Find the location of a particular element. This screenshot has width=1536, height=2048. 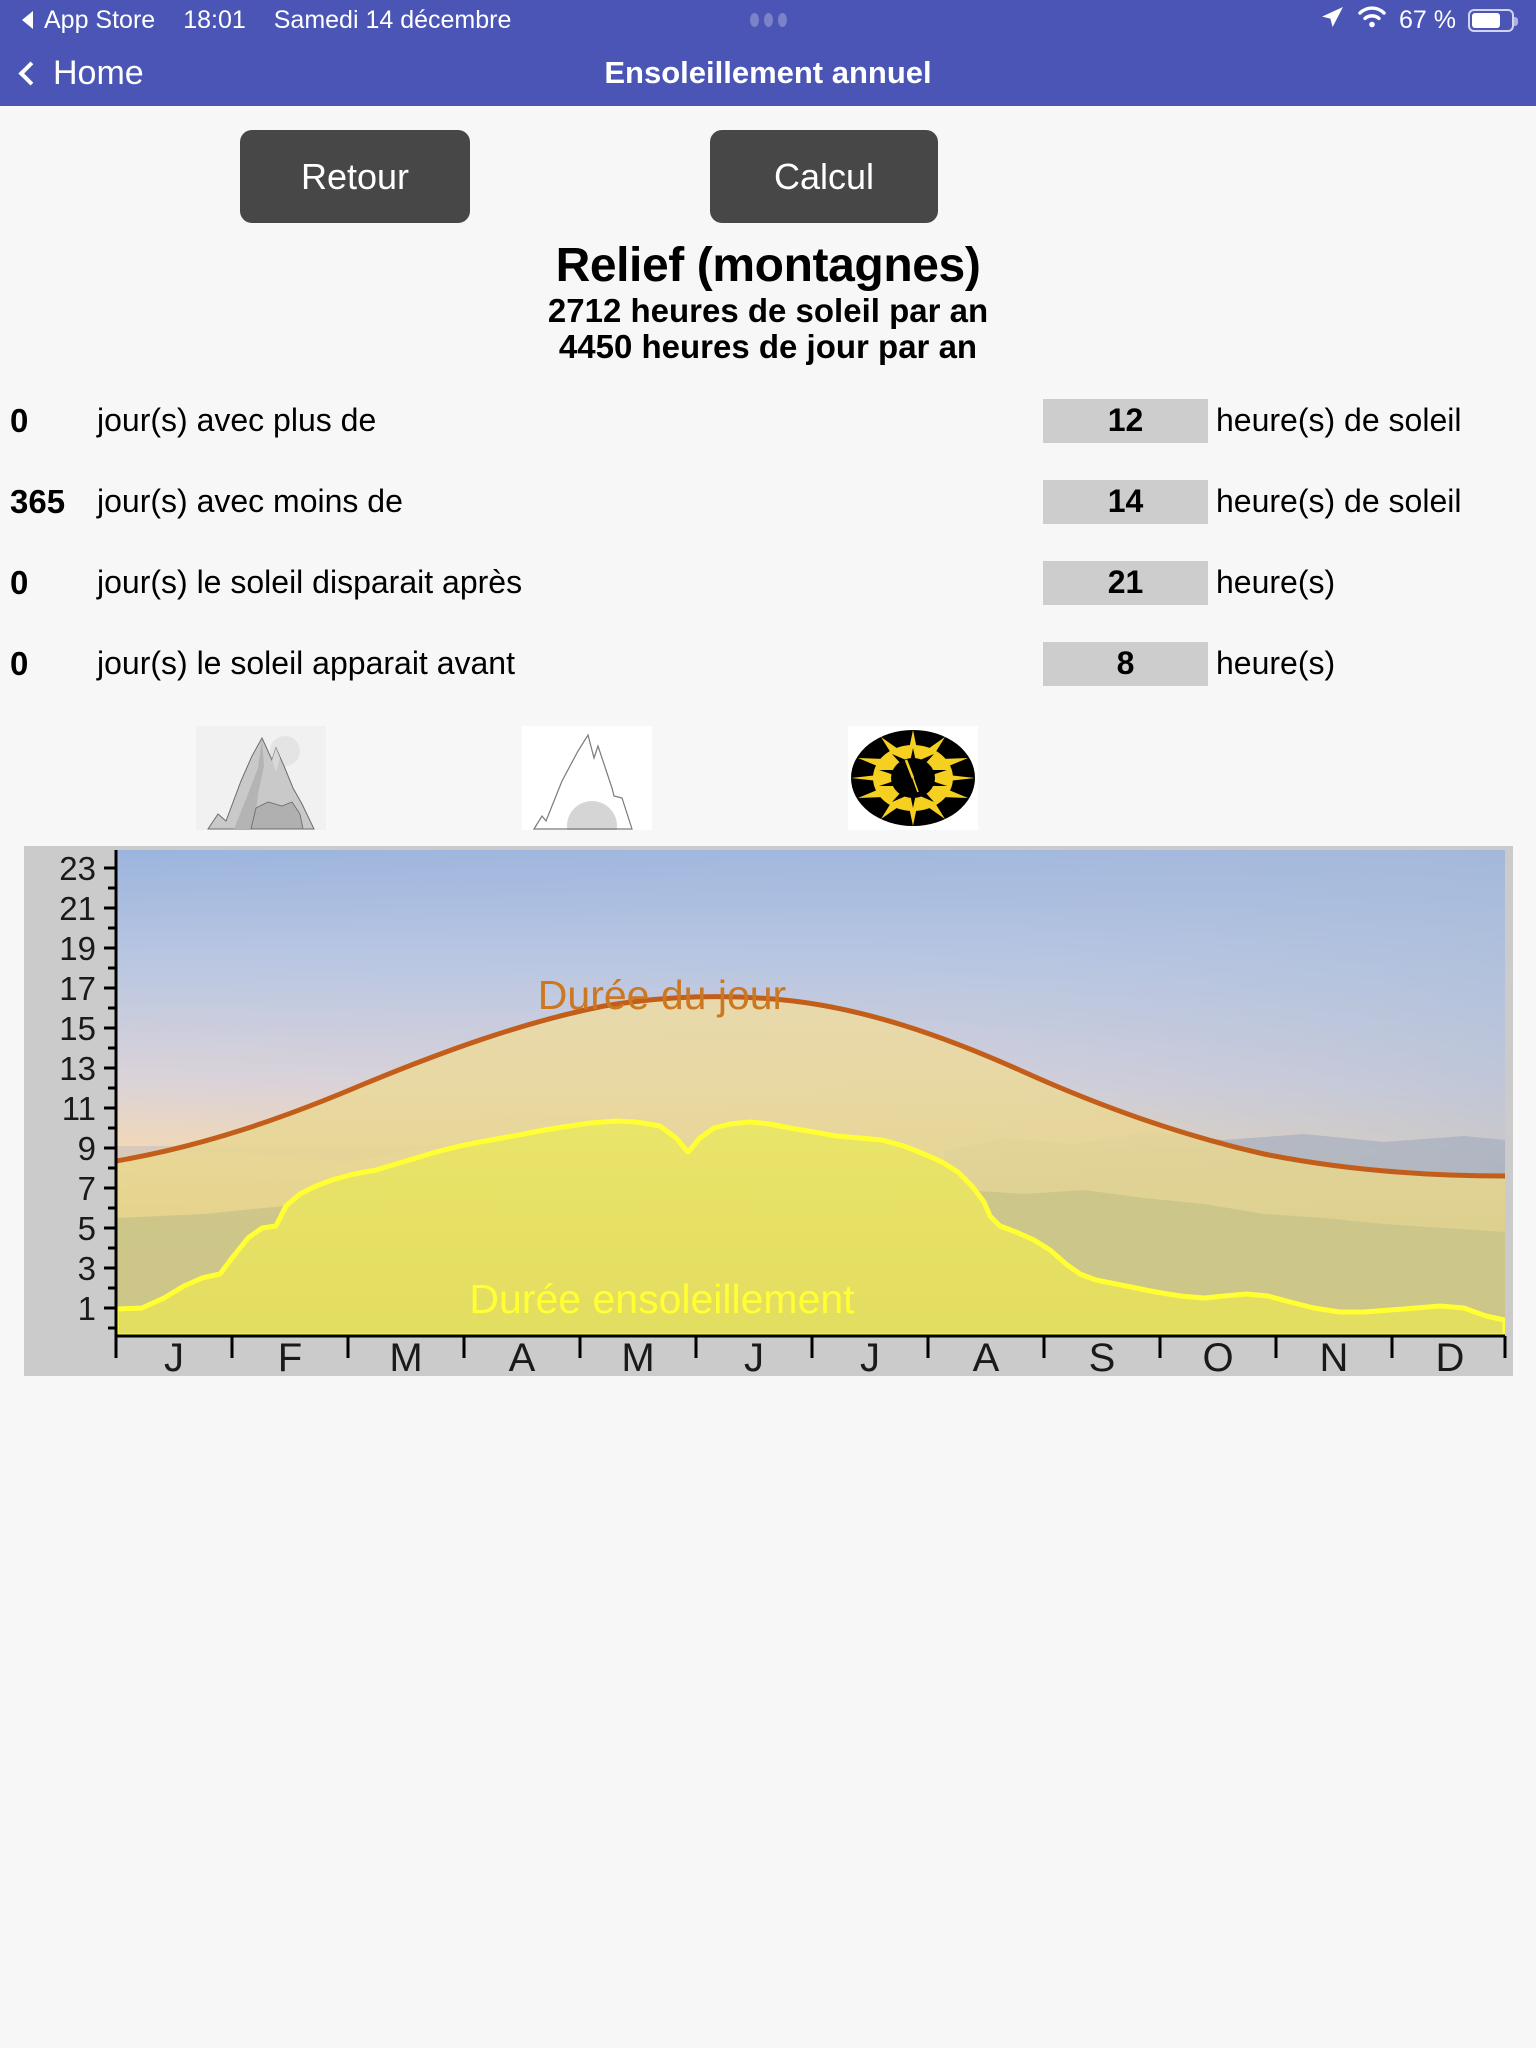

thumbnail-row is located at coordinates (768, 781).